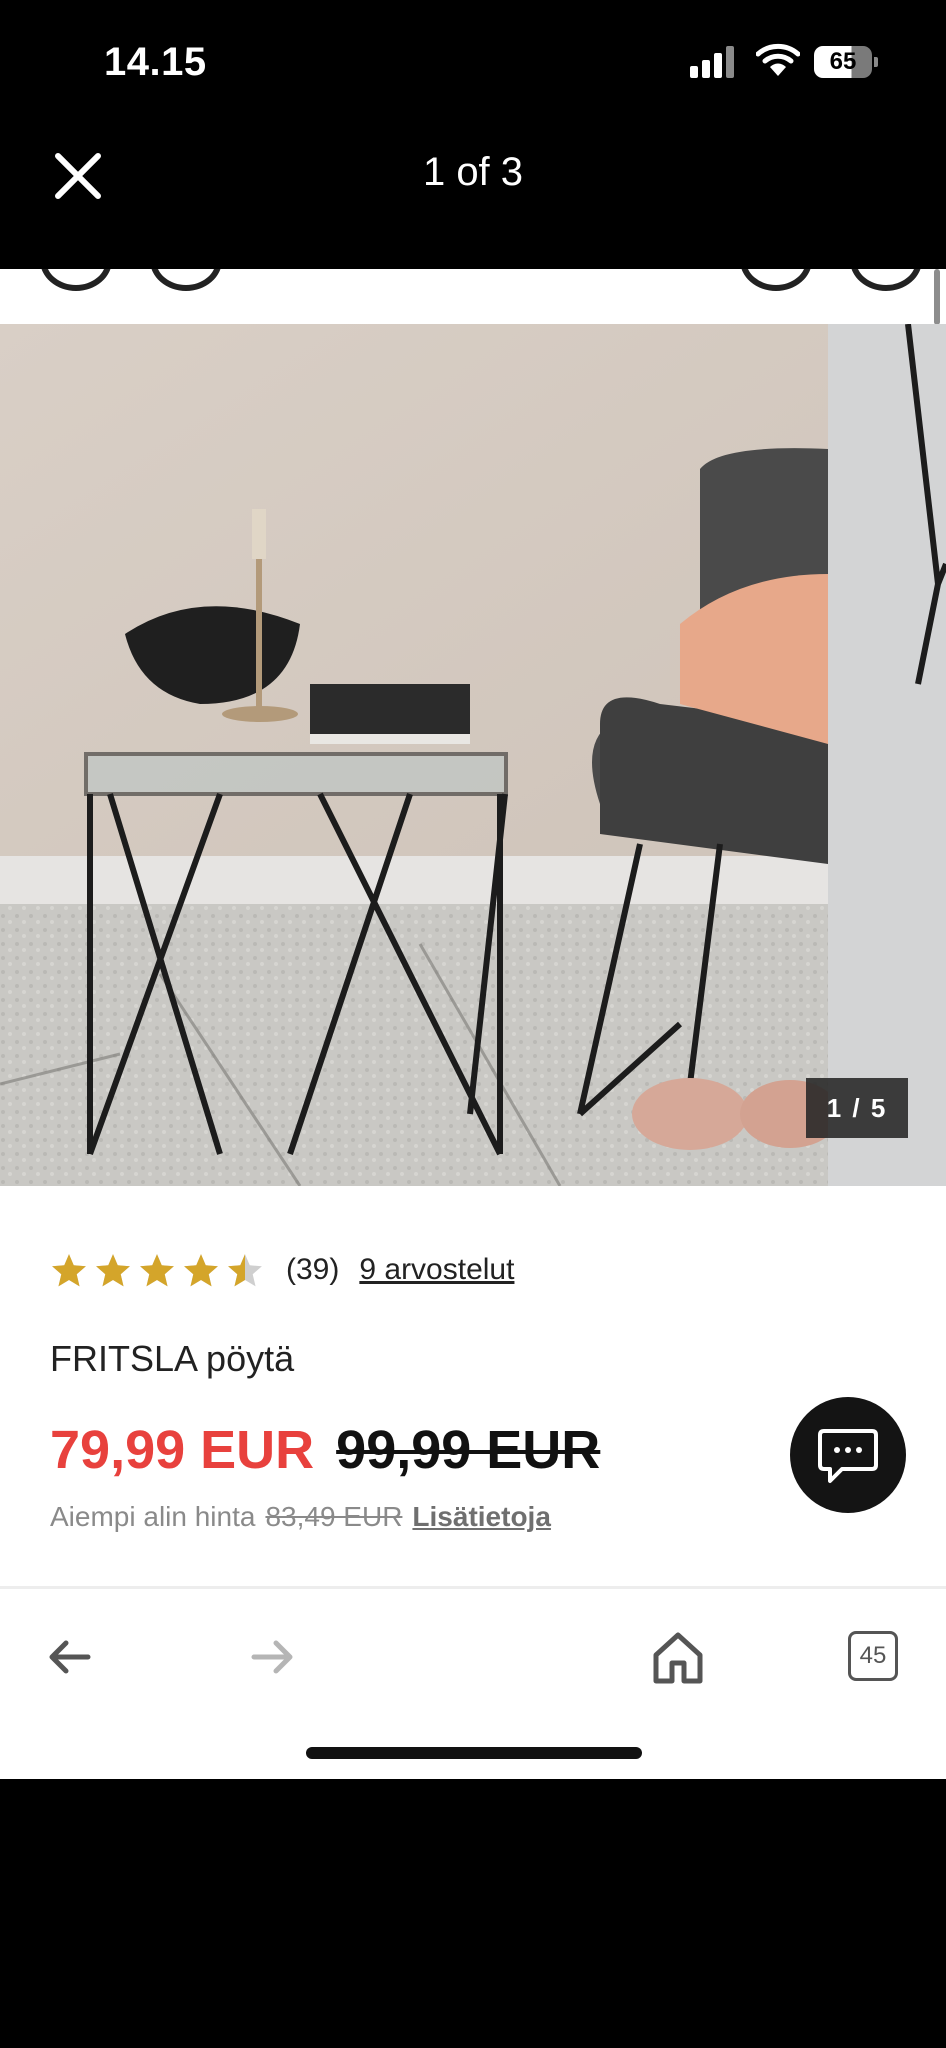  What do you see at coordinates (473, 1913) in the screenshot?
I see `bottom-black-area` at bounding box center [473, 1913].